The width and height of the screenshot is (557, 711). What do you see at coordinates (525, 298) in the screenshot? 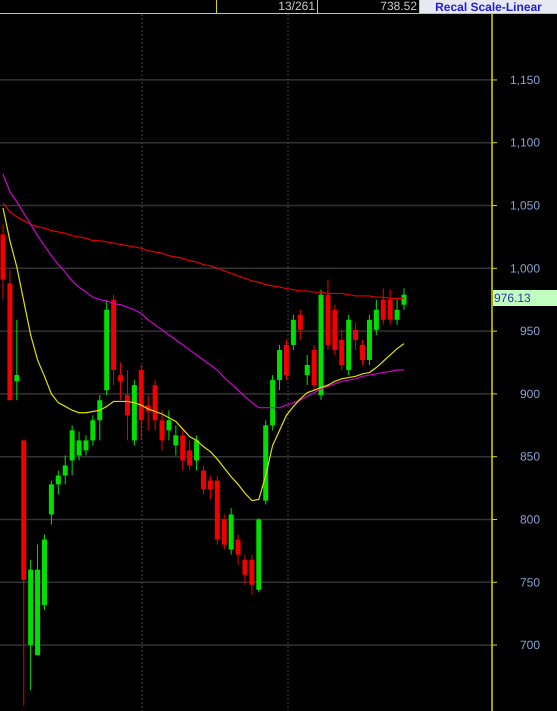
I see `last-price-tag: 976.13` at bounding box center [525, 298].